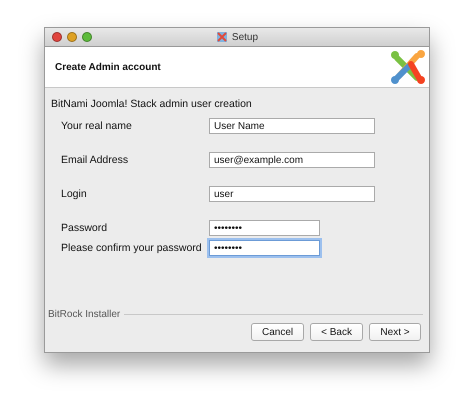 The height and width of the screenshot is (415, 474). What do you see at coordinates (395, 332) in the screenshot?
I see `wizard-button: Next >` at bounding box center [395, 332].